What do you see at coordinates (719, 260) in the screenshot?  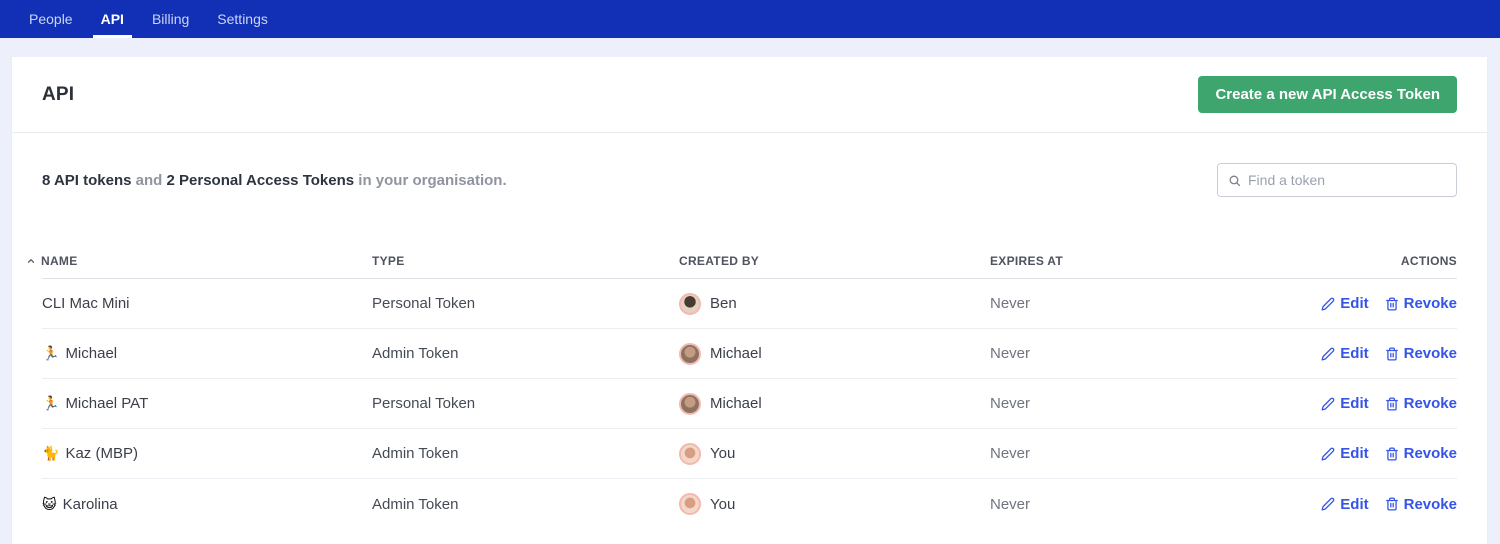 I see `column-header-created-by: Created by` at bounding box center [719, 260].